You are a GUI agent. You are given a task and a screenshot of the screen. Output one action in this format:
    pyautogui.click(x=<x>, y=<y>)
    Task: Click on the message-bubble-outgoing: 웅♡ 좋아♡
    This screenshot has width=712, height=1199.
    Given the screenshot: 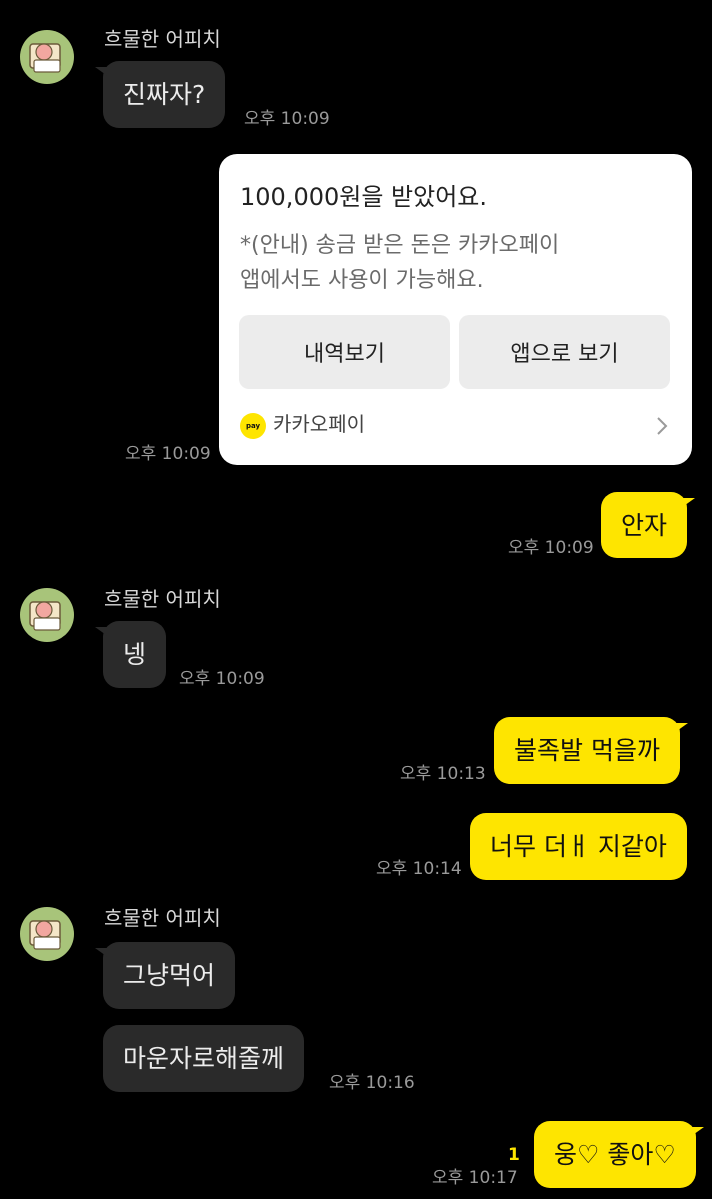 What is the action you would take?
    pyautogui.click(x=619, y=1154)
    